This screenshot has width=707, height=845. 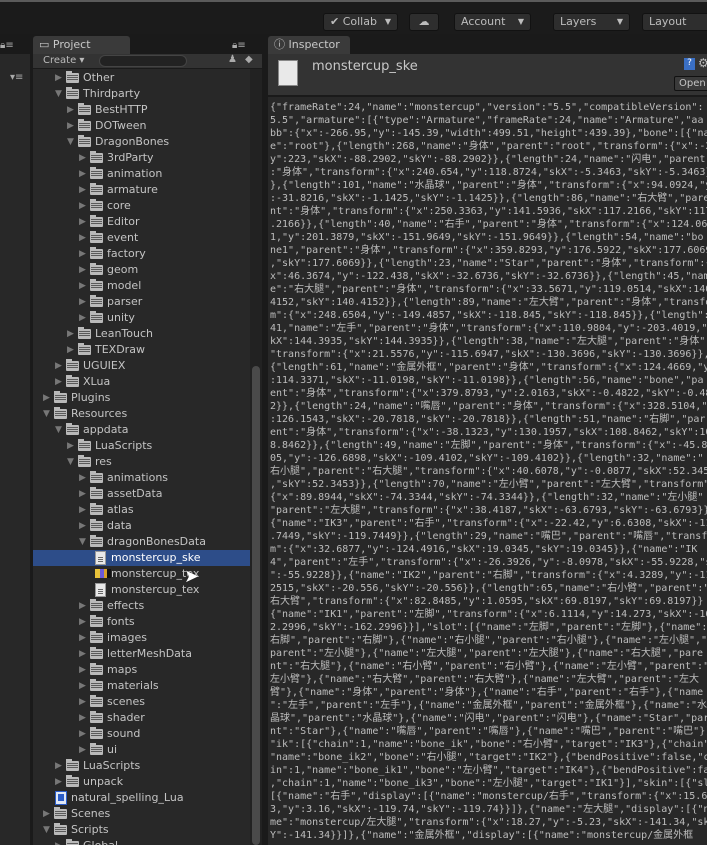 What do you see at coordinates (141, 798) in the screenshot?
I see `tree-item: natural_spelling_Lua` at bounding box center [141, 798].